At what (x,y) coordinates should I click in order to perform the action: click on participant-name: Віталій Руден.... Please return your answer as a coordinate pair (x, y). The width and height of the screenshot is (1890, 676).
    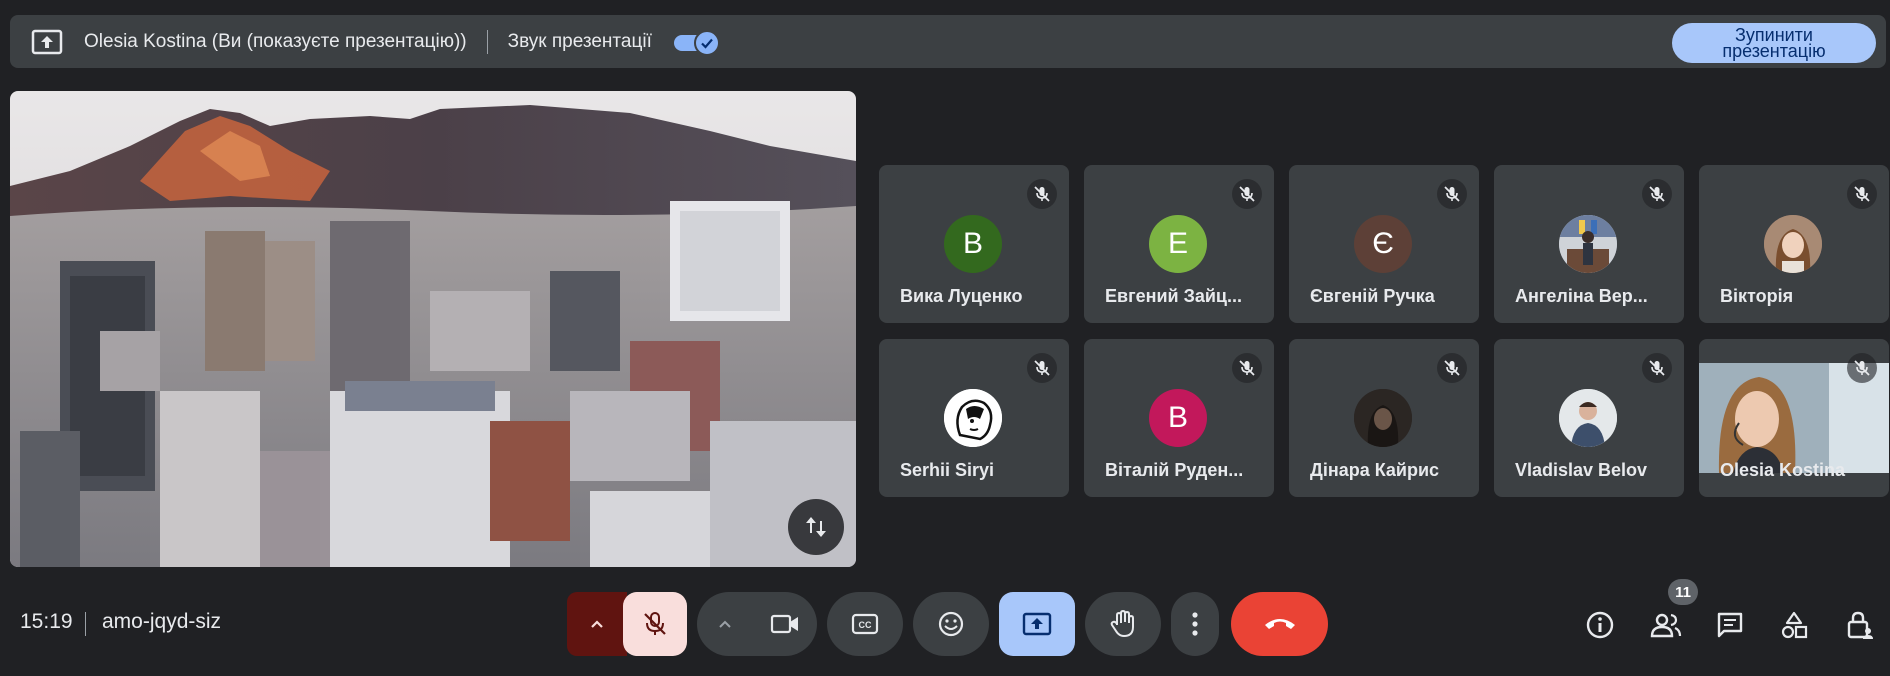
    Looking at the image, I should click on (1174, 470).